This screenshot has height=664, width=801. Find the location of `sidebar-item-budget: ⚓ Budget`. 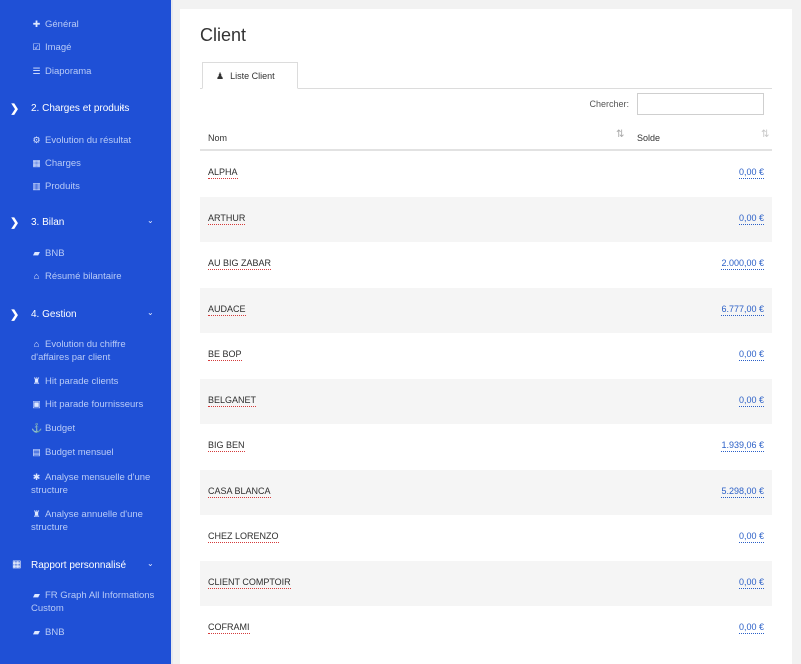

sidebar-item-budget: ⚓ Budget is located at coordinates (98, 428).